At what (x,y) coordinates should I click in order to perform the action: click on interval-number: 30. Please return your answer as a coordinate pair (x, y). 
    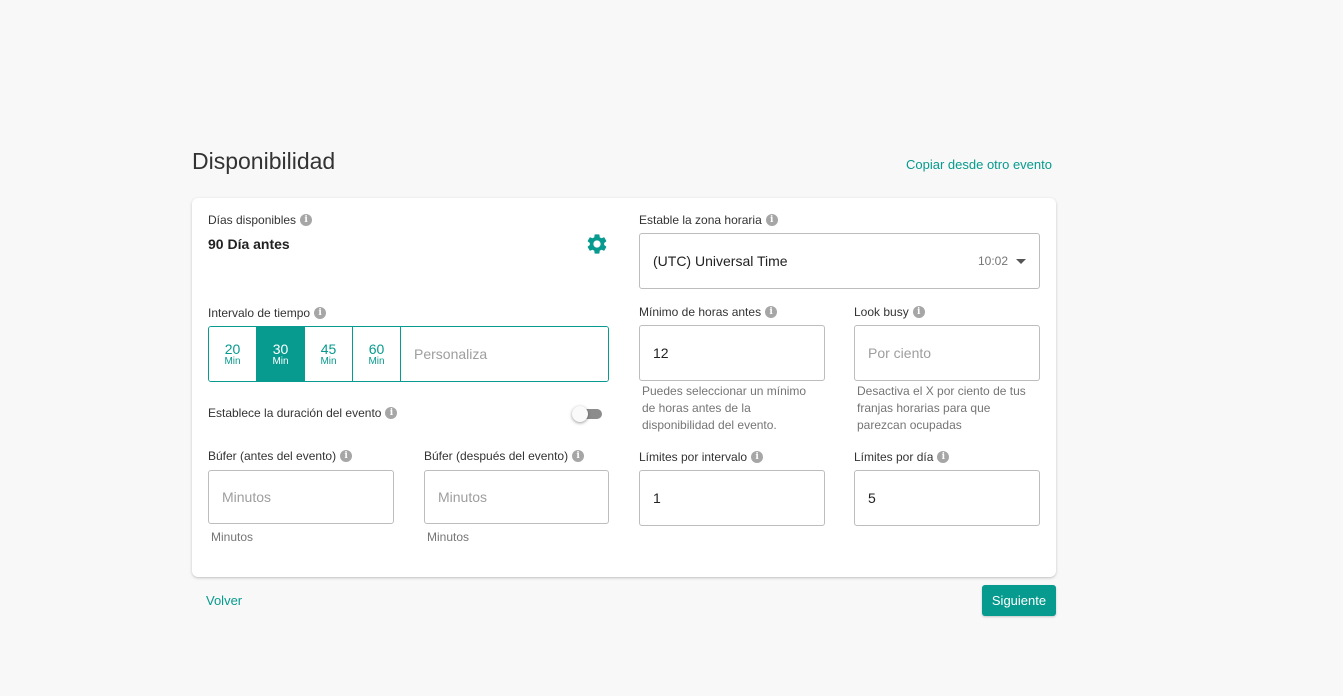
    Looking at the image, I should click on (280, 348).